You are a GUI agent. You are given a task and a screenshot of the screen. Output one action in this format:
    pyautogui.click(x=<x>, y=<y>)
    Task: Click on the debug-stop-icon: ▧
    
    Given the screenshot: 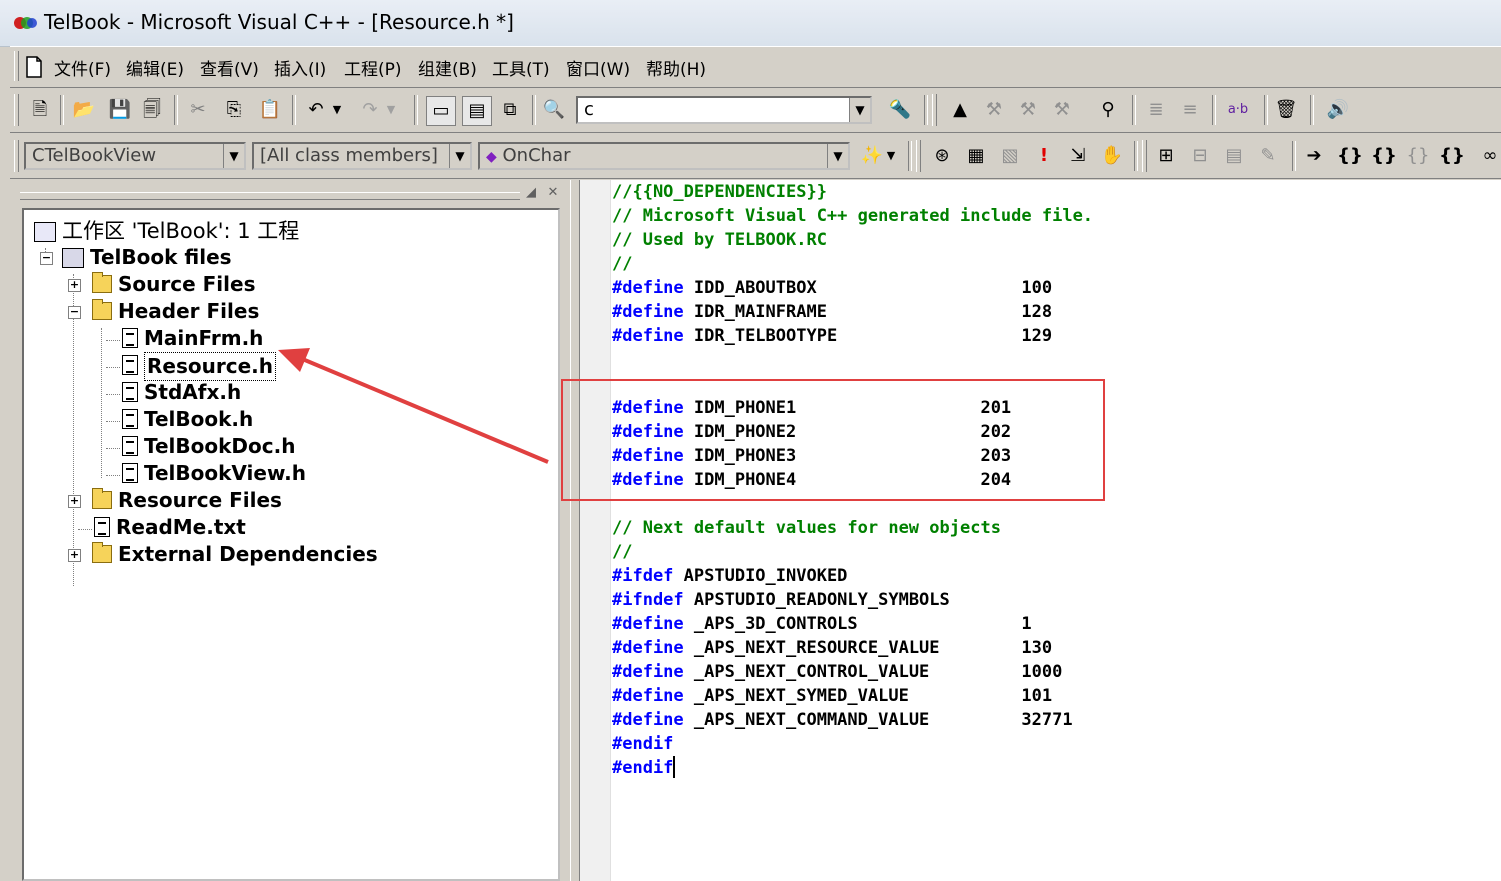 What is the action you would take?
    pyautogui.click(x=1010, y=156)
    